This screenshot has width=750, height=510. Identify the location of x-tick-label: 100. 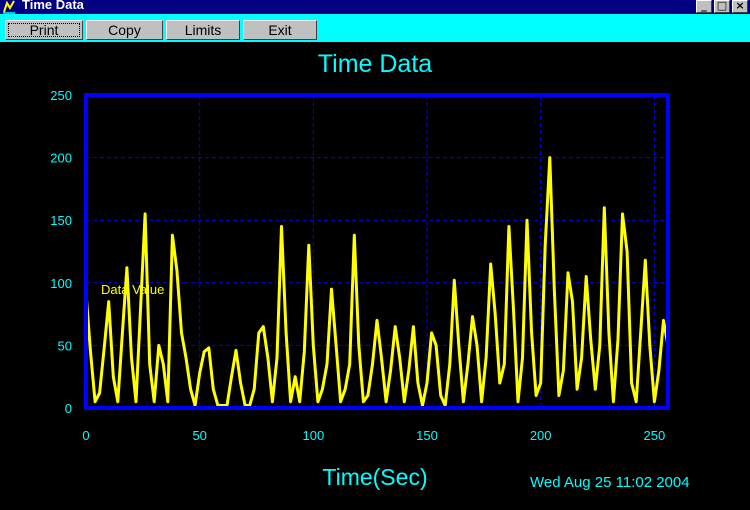
(313, 435).